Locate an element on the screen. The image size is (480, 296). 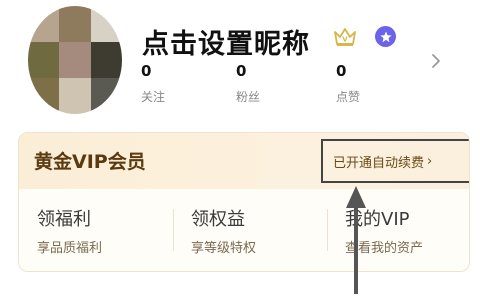
auto-renew-button: 已开通自动续费 › is located at coordinates (395, 161).